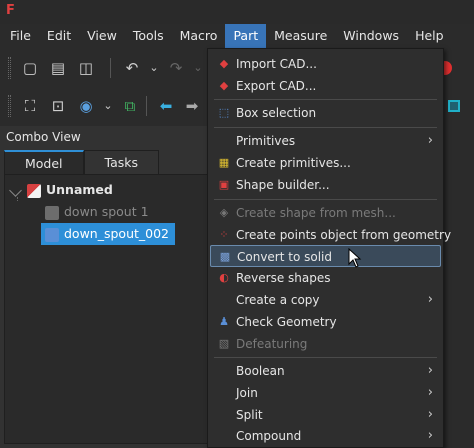  Describe the element at coordinates (34, 190) in the screenshot. I see `document-icon` at that location.